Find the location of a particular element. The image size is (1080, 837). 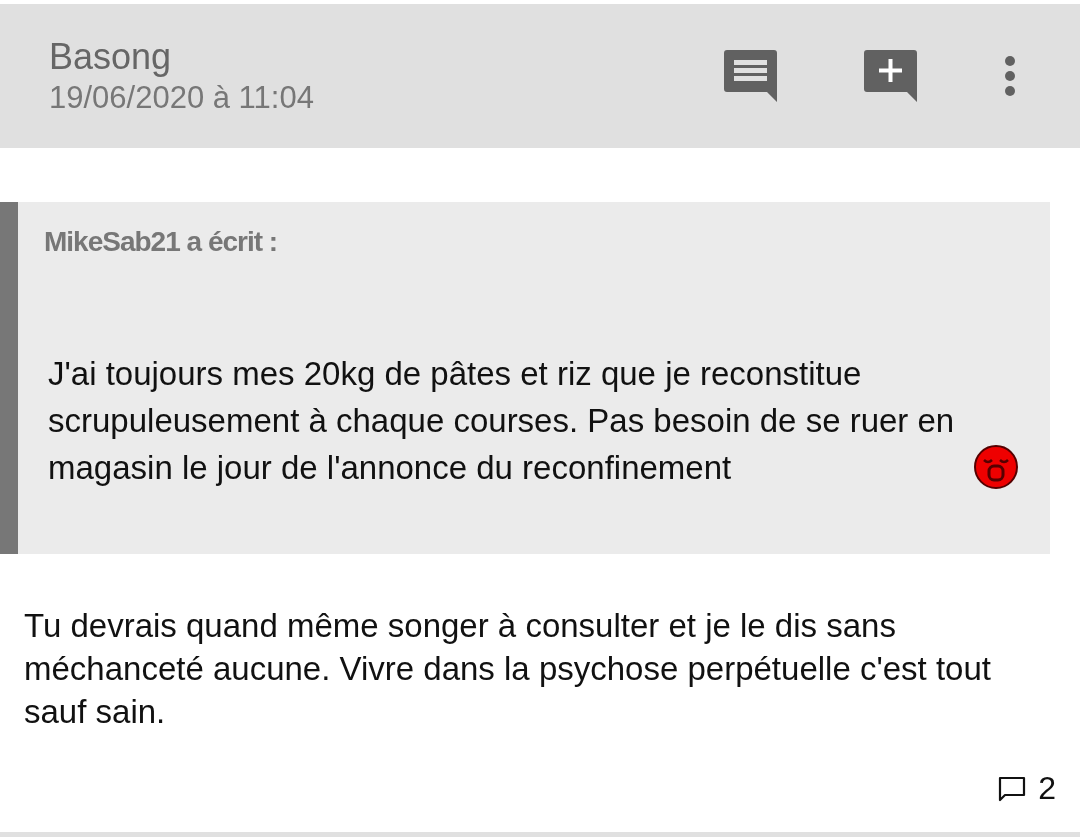

comment-count: 2 is located at coordinates (1047, 788).